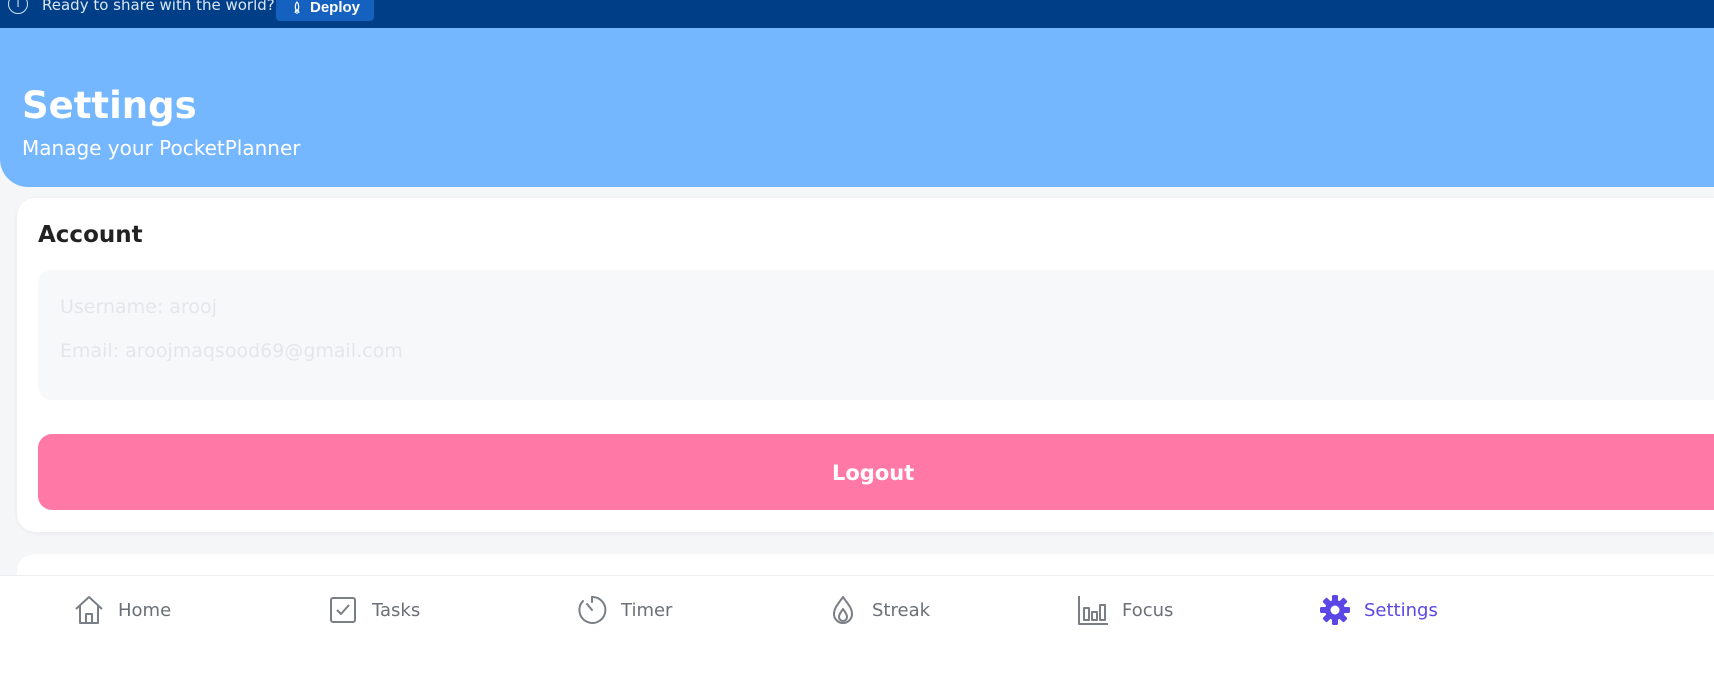  I want to click on bar-chart-icon, so click(1093, 610).